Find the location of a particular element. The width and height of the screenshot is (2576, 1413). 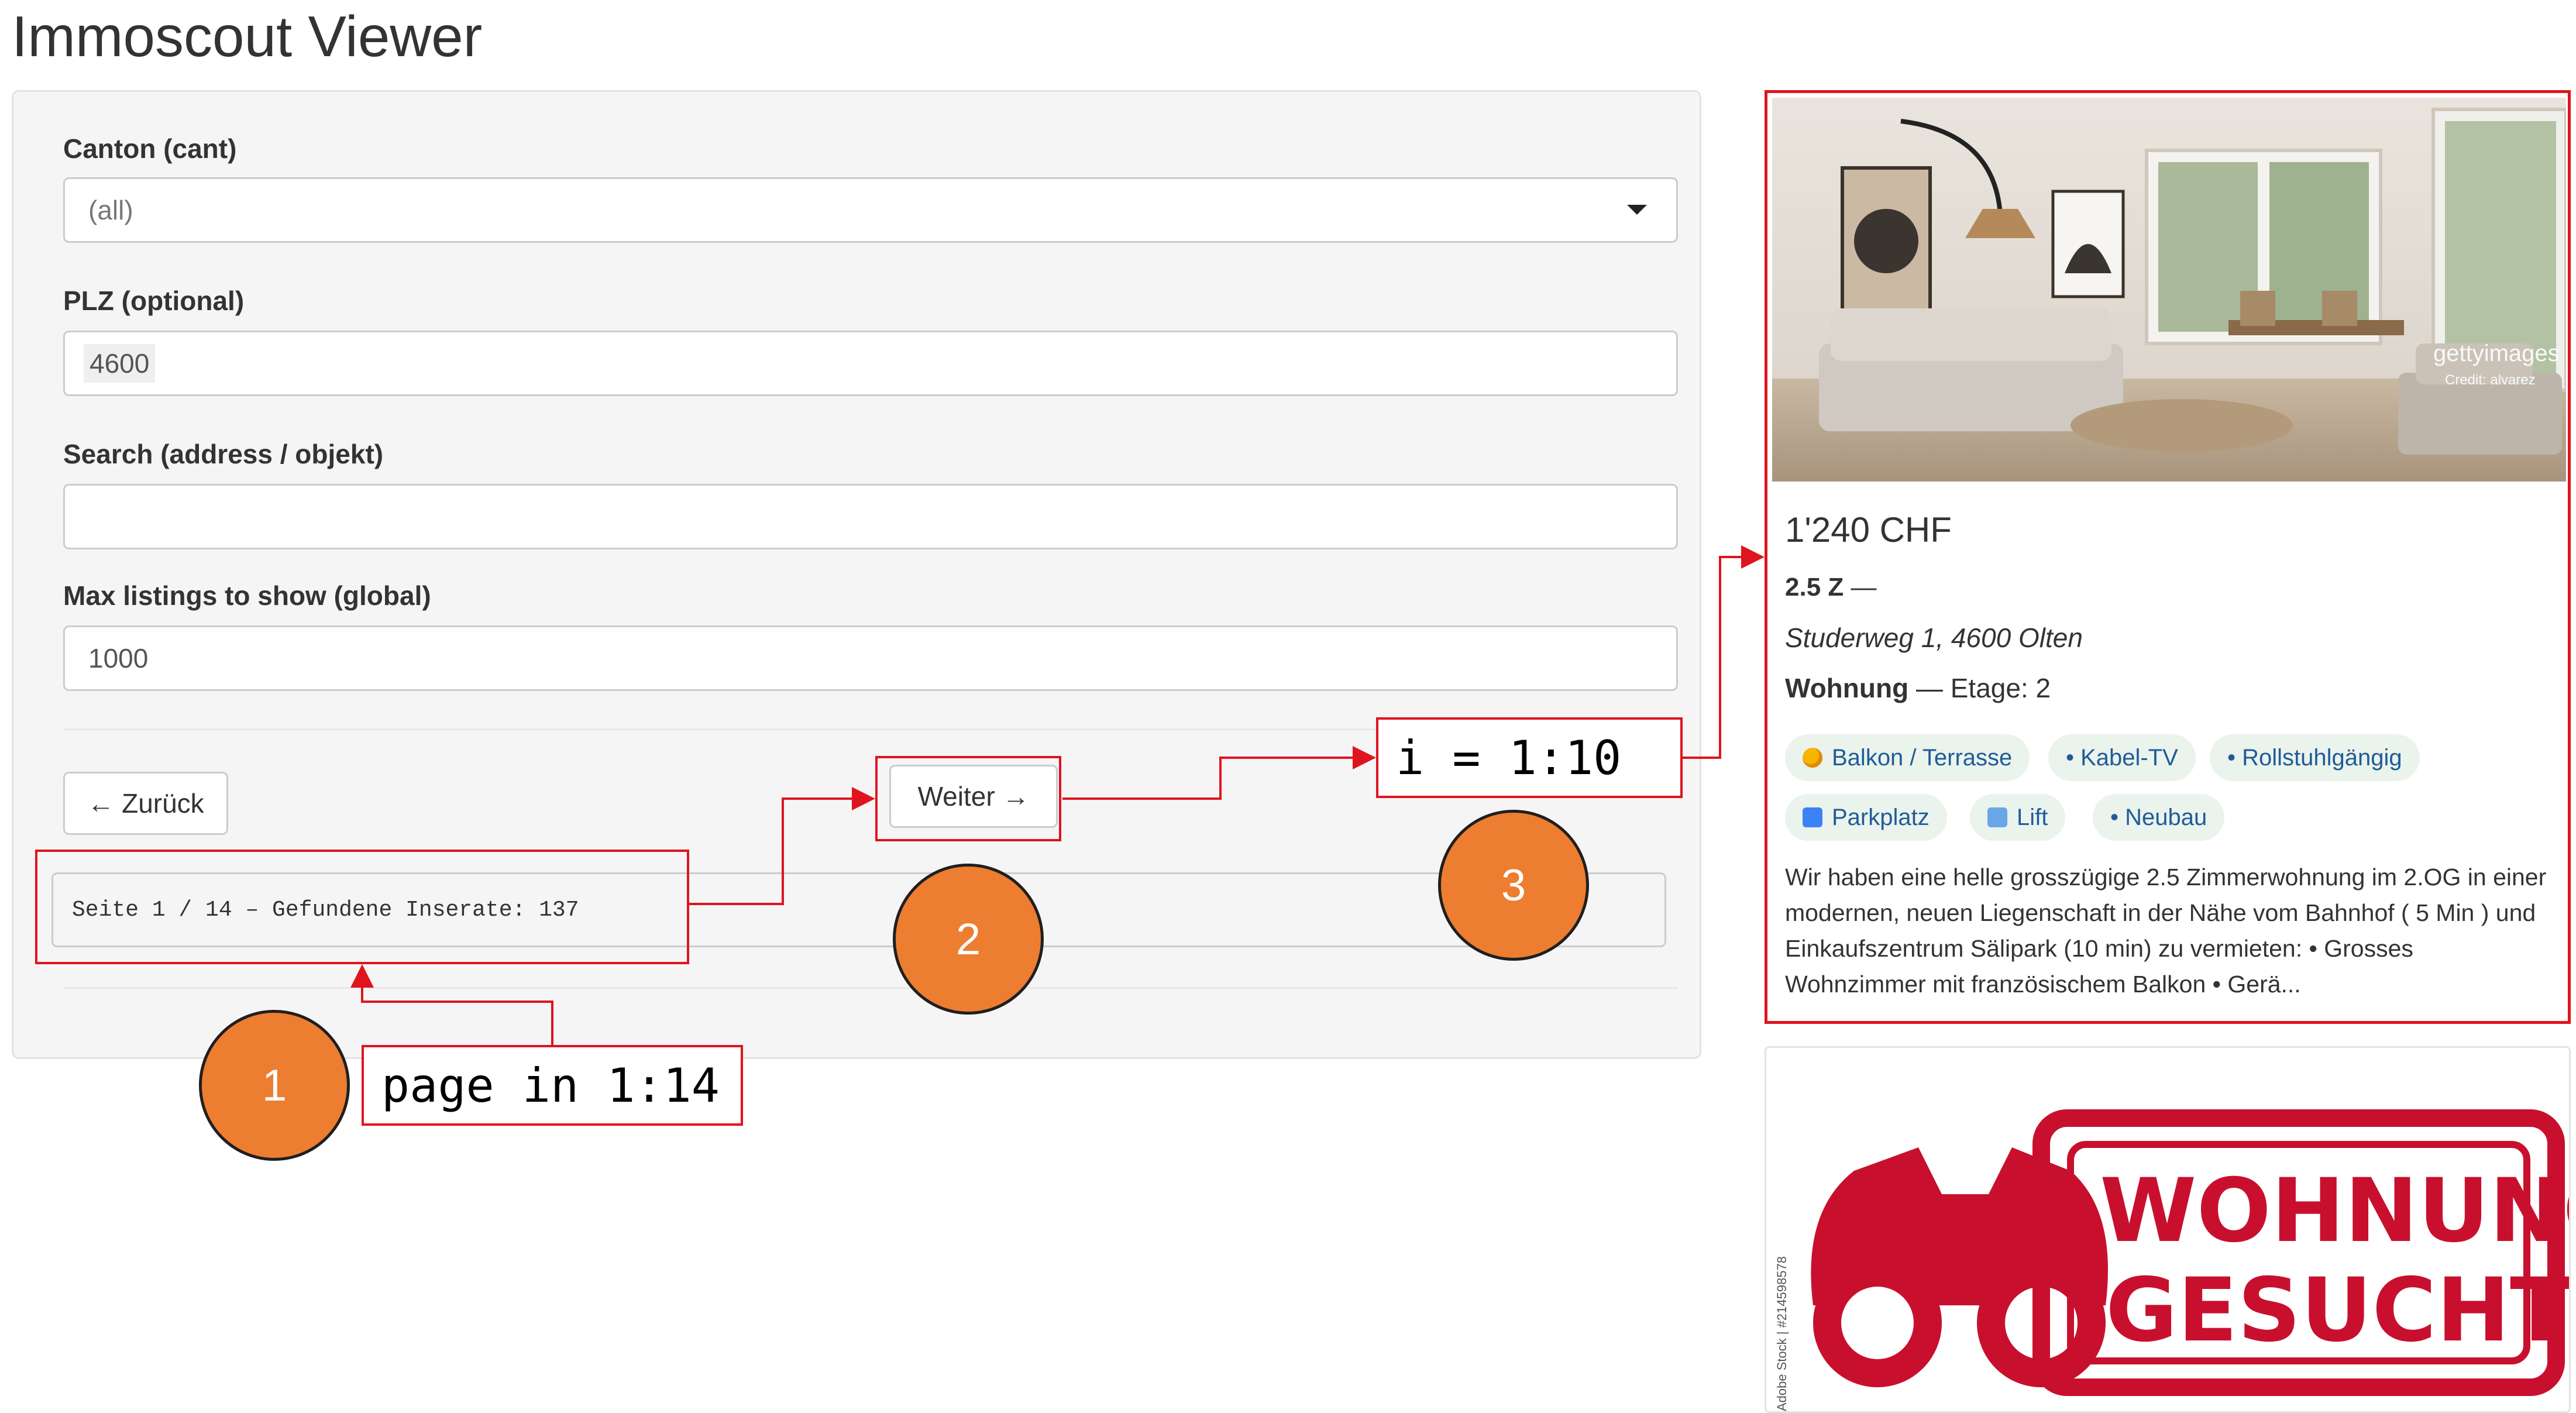

connector-page-loop is located at coordinates (451, 1004).